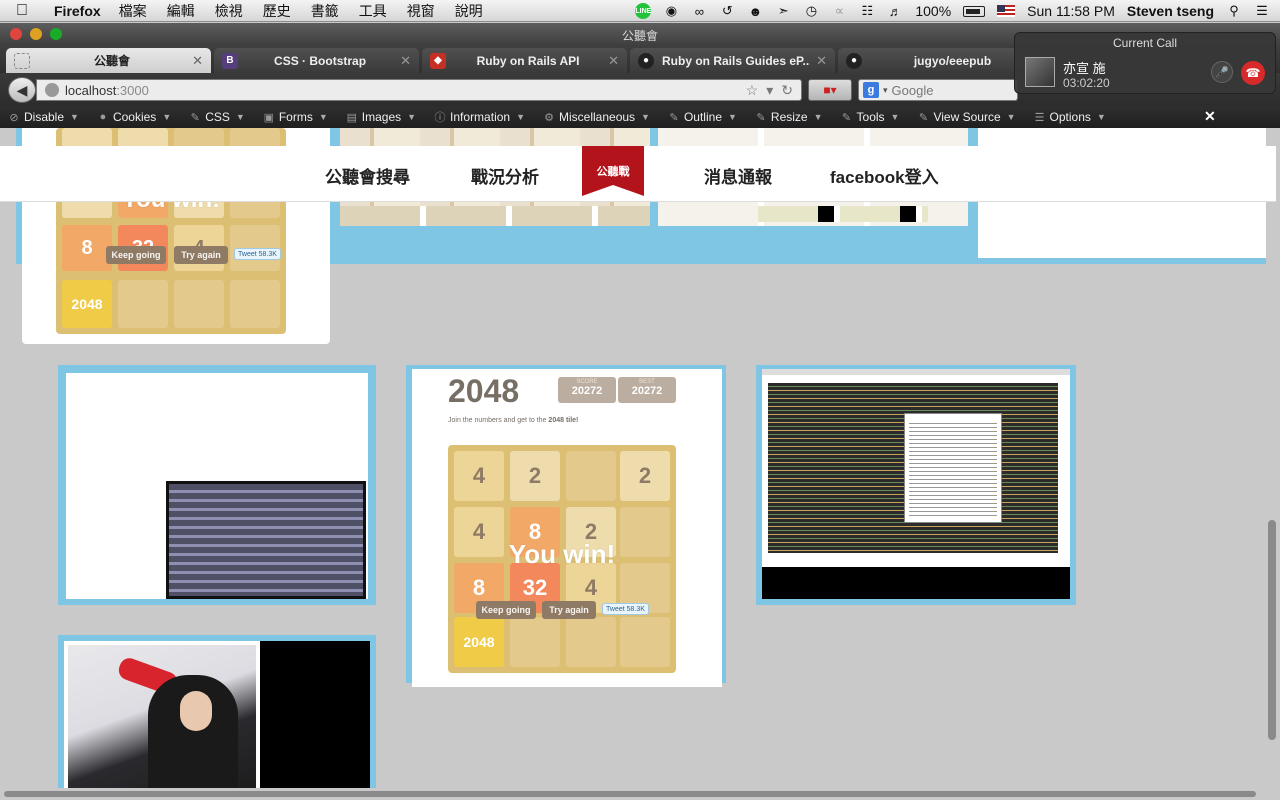 This screenshot has width=1280, height=800. What do you see at coordinates (703, 117) in the screenshot?
I see `devbar-outline: ✎ Outline ▼` at bounding box center [703, 117].